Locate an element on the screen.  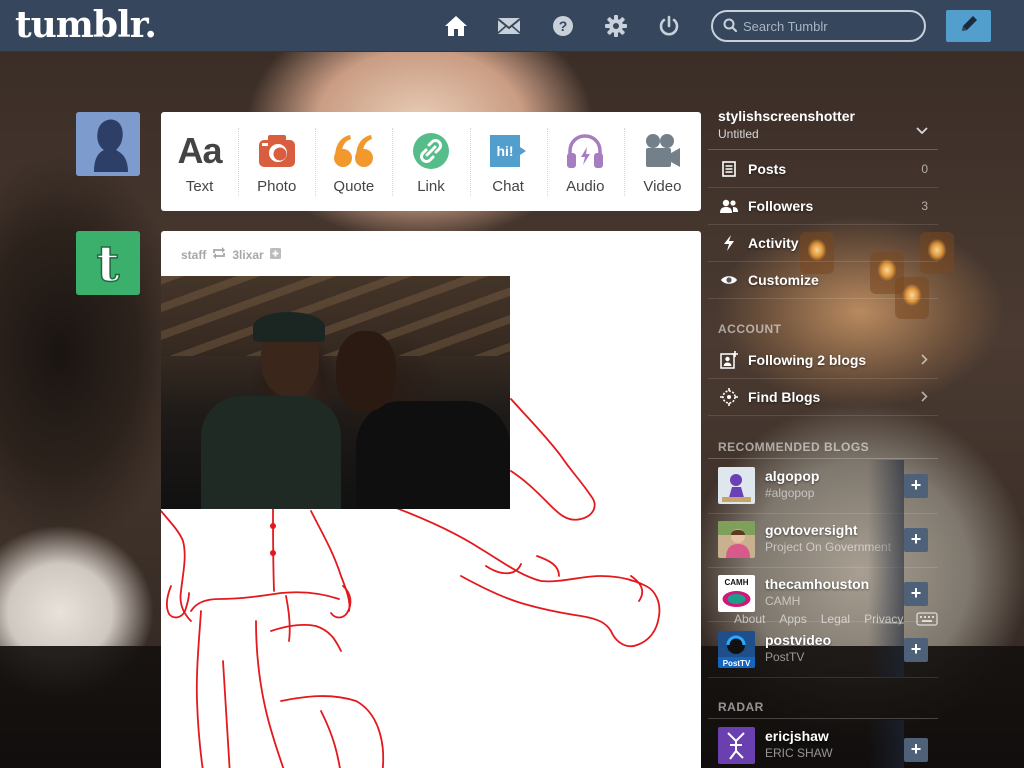
followers-count: 3 is located at coordinates (924, 206).